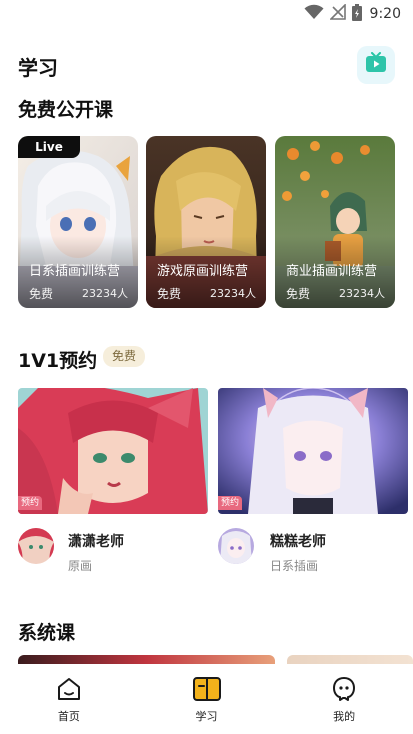  What do you see at coordinates (66, 110) in the screenshot?
I see `free-section-title: 免费公开课` at bounding box center [66, 110].